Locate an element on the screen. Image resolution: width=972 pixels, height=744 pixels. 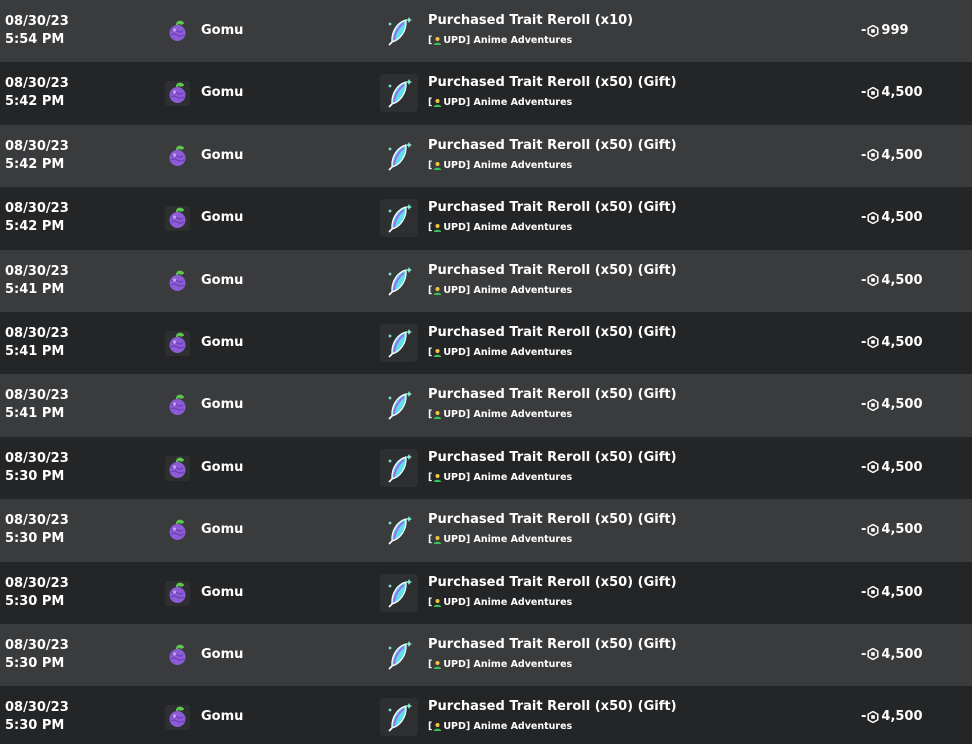
transaction-date: 08/30/23 5:42 PM is located at coordinates (37, 156).